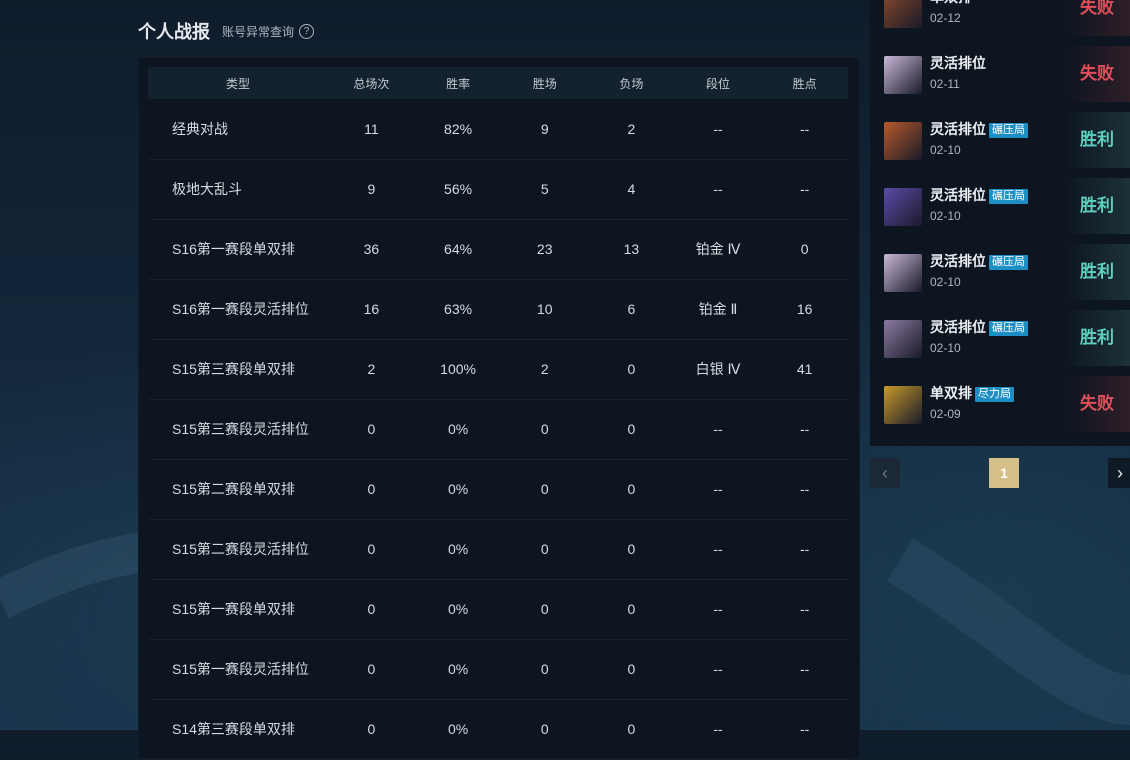 The height and width of the screenshot is (760, 1130). Describe the element at coordinates (240, 549) in the screenshot. I see `row-type-cell: S15第二赛段灵活排位` at that location.